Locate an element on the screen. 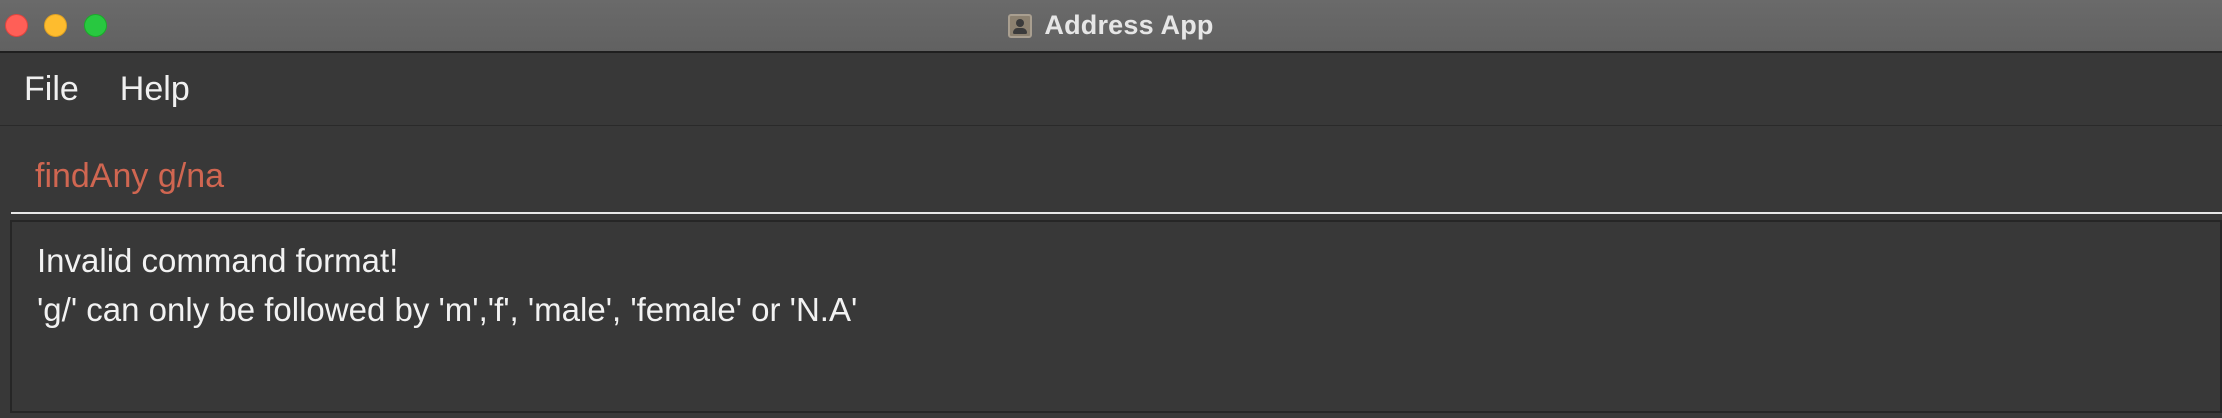  window-title: Address App is located at coordinates (1129, 25).